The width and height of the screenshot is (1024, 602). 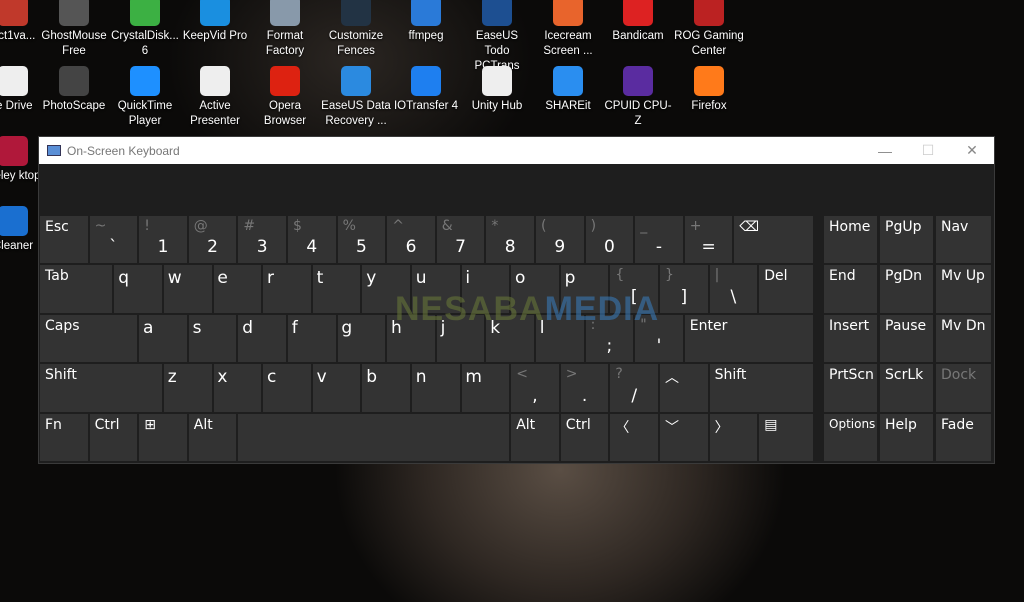 What do you see at coordinates (374, 437) in the screenshot?
I see `key-space` at bounding box center [374, 437].